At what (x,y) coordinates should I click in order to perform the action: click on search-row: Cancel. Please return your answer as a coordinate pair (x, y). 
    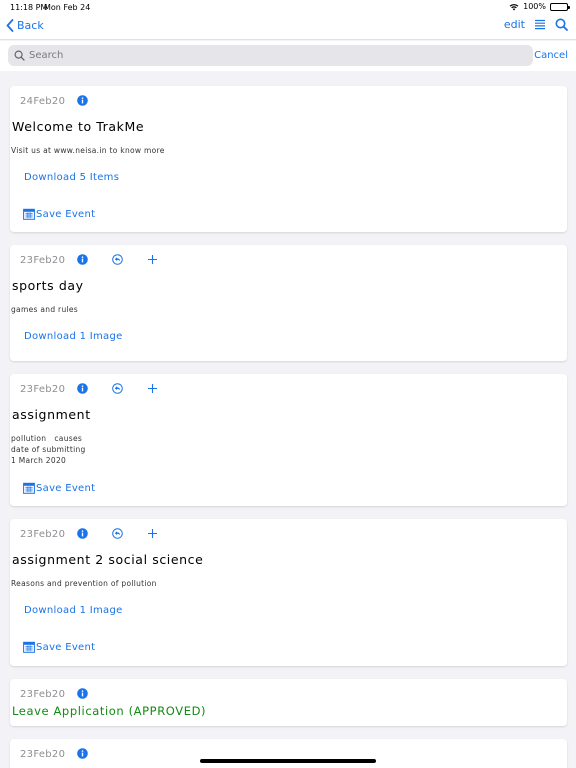
    Looking at the image, I should click on (288, 56).